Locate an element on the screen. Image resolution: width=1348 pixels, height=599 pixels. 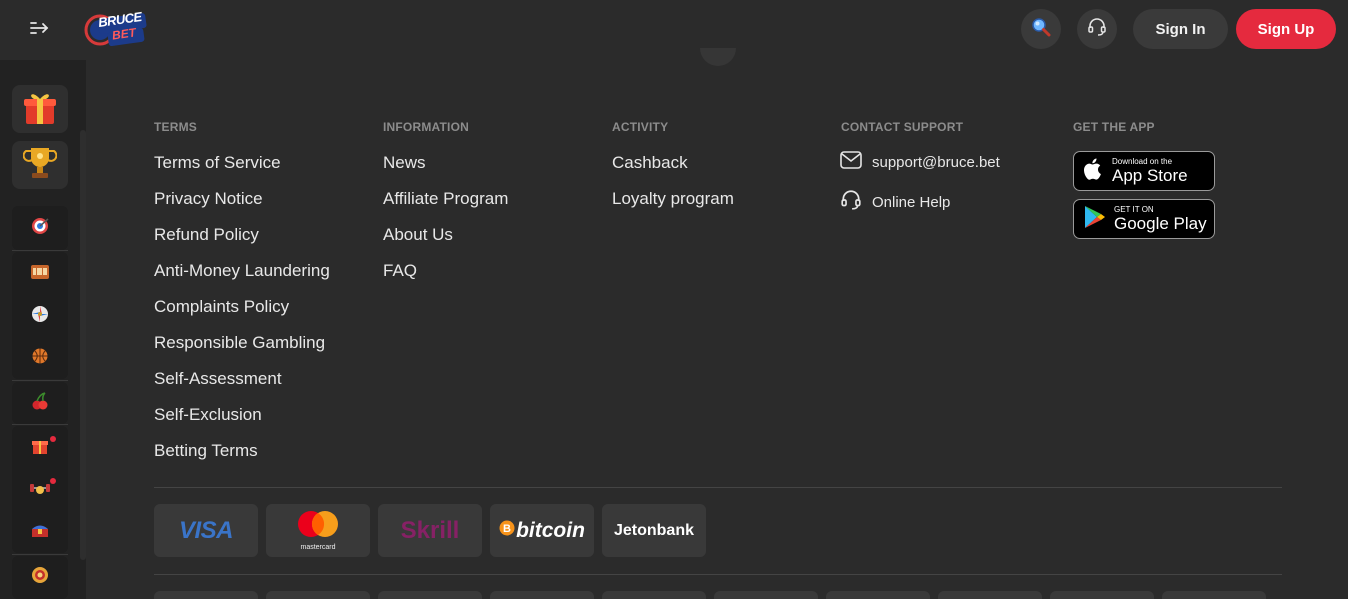
sidebar-promo-gift is located at coordinates (40, 109).